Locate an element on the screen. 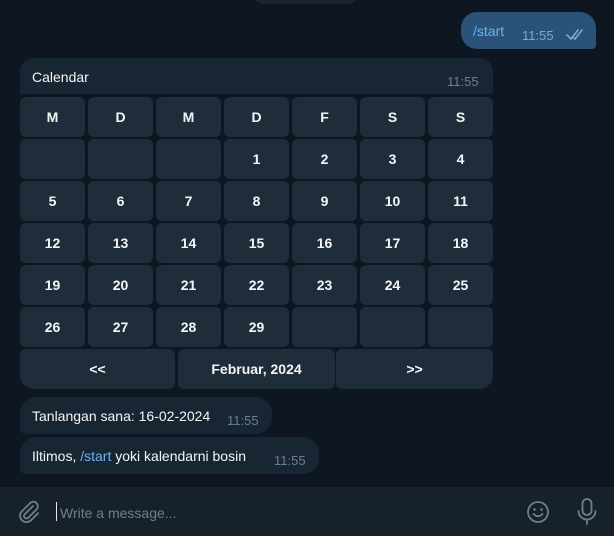  microphone-icon is located at coordinates (587, 512).